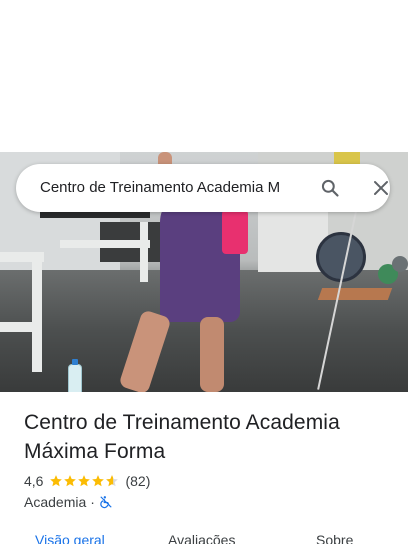 Image resolution: width=408 pixels, height=544 pixels. I want to click on close-icon, so click(381, 188).